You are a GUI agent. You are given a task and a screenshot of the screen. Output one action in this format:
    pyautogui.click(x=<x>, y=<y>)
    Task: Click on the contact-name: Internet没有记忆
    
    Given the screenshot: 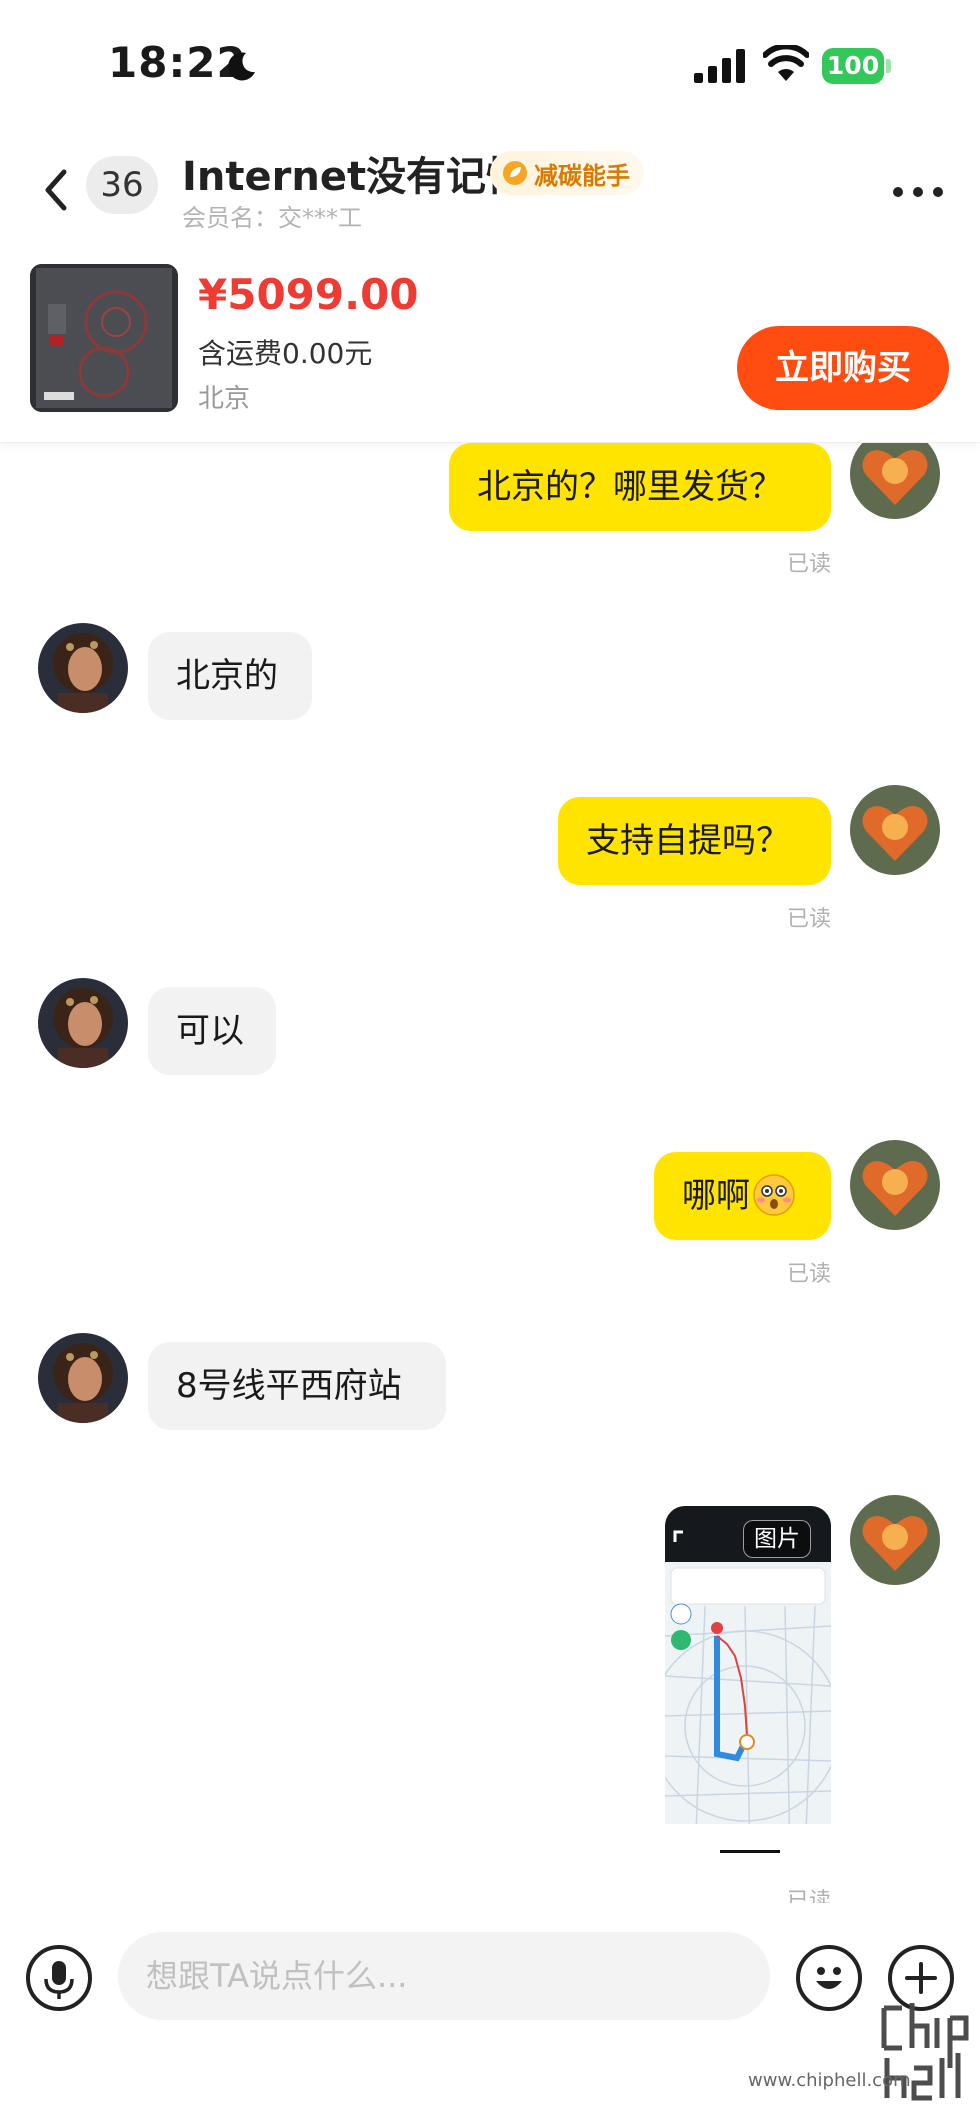 What is the action you would take?
    pyautogui.click(x=354, y=173)
    